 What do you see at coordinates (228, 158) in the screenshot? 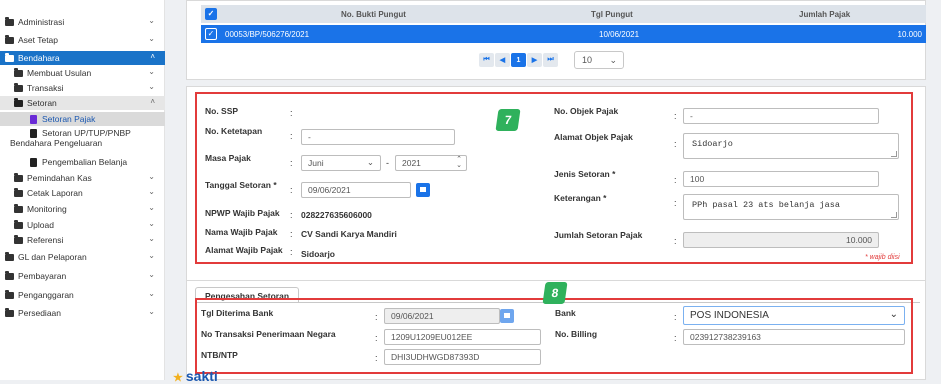
I see `masa-pajak-label: Masa Pajak` at bounding box center [228, 158].